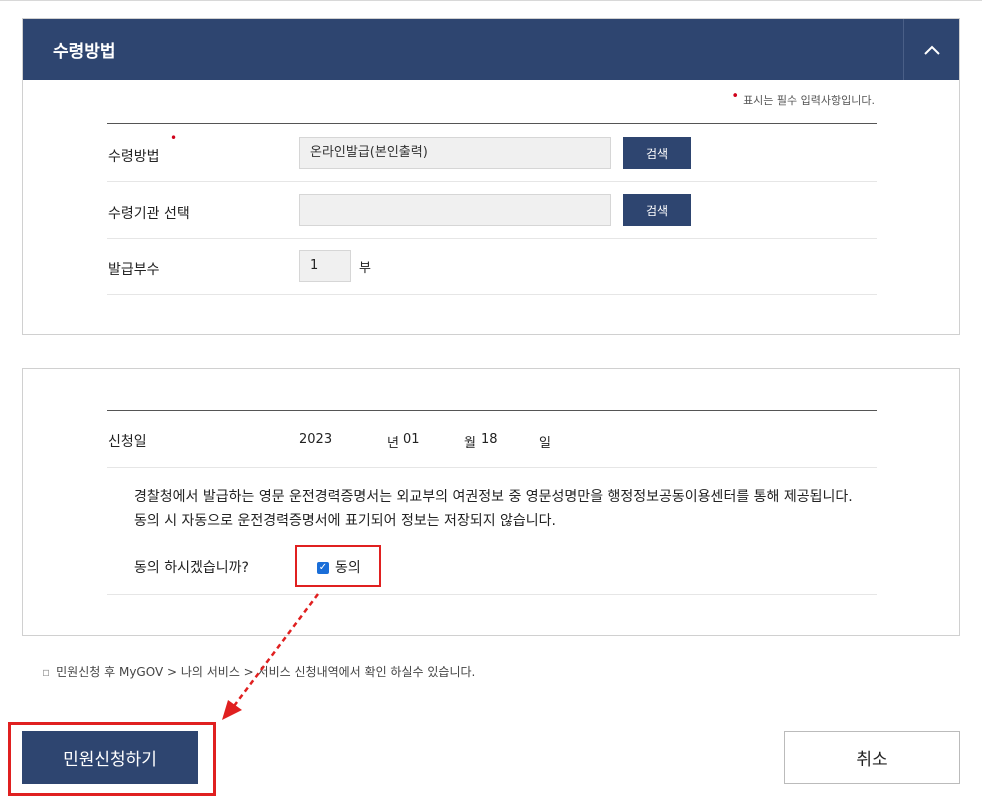 This screenshot has width=982, height=805. What do you see at coordinates (365, 268) in the screenshot?
I see `copies-unit: 부` at bounding box center [365, 268].